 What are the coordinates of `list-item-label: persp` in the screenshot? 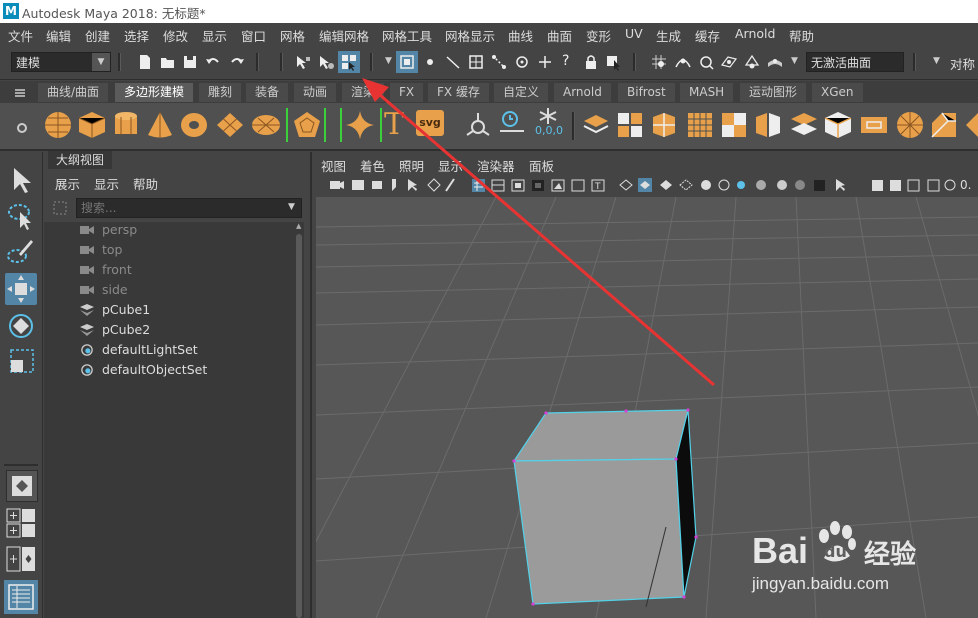 It's located at (120, 229).